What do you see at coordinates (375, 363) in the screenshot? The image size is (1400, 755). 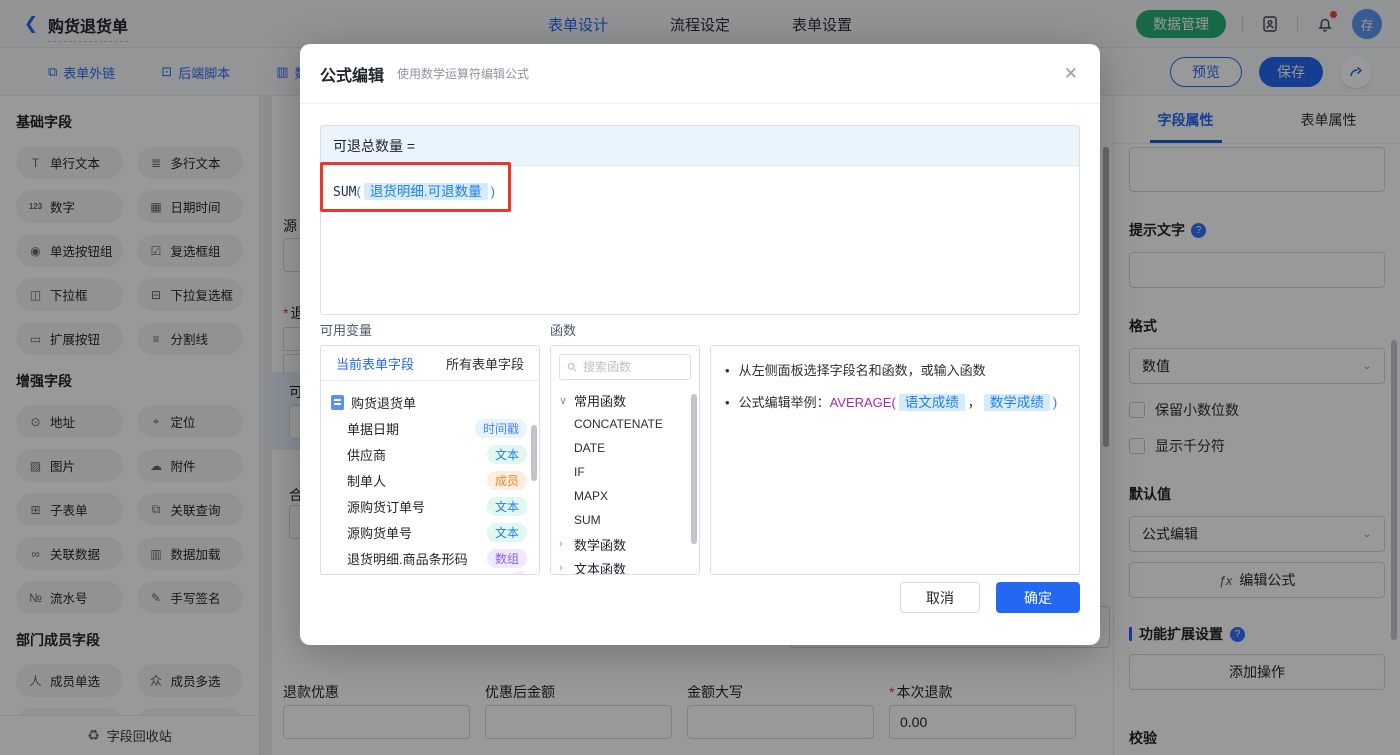 I see `tab-current-form-fields: 当前表单字段` at bounding box center [375, 363].